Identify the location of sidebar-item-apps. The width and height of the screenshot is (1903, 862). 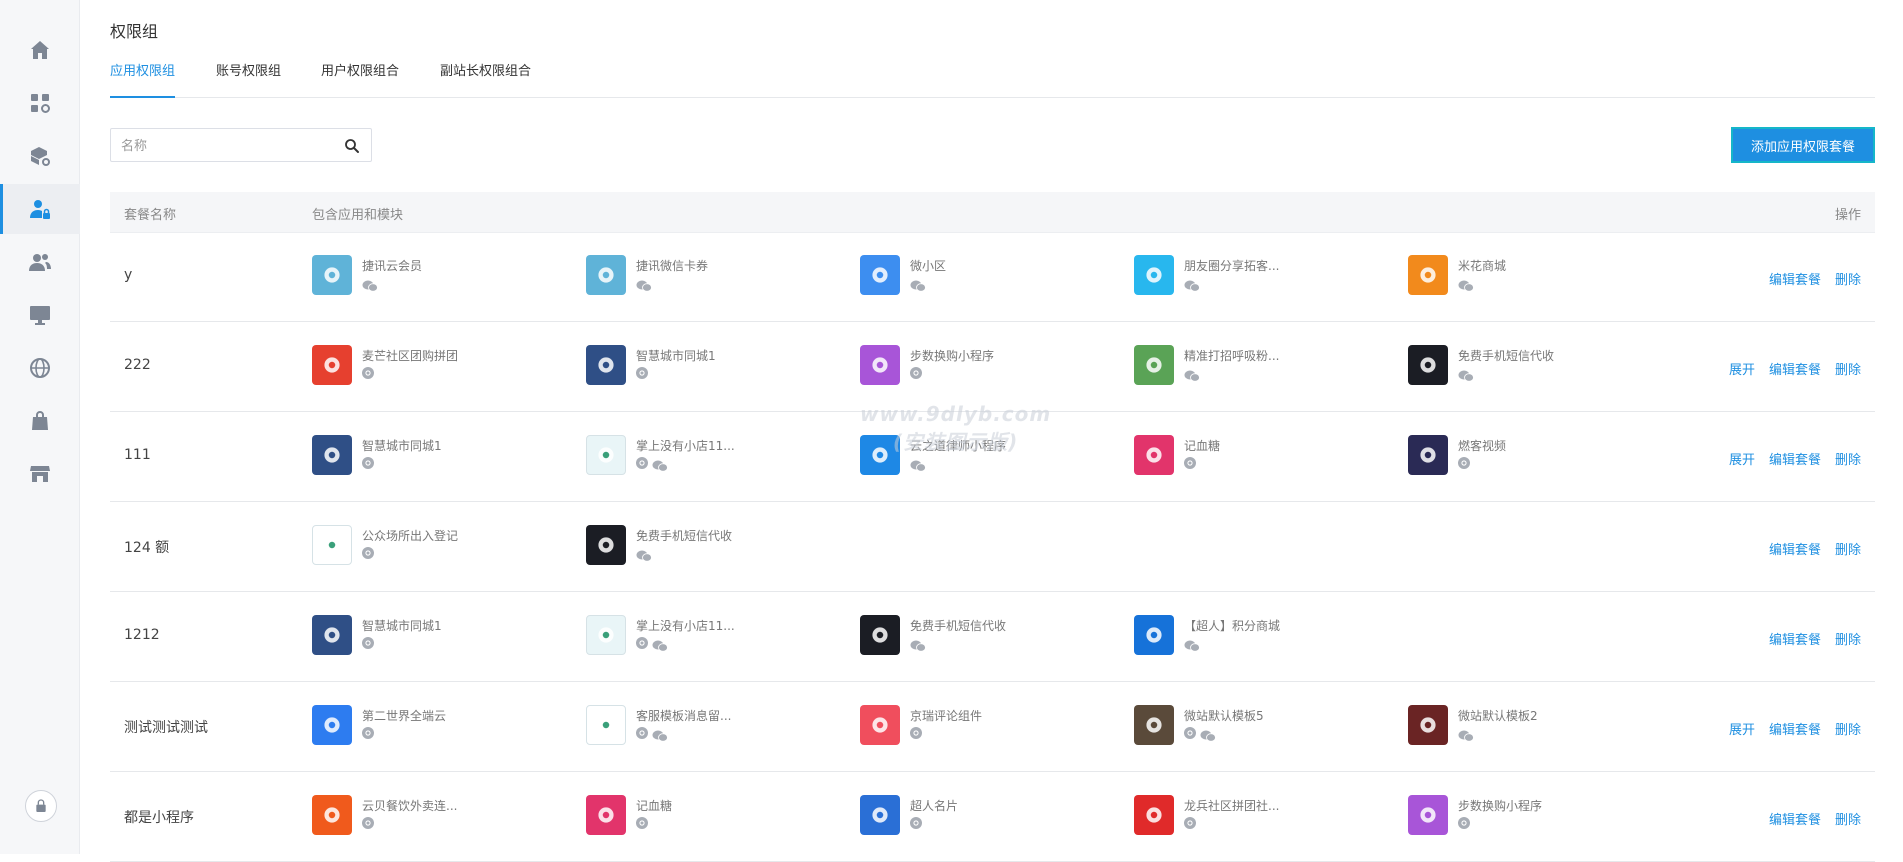
(40, 103).